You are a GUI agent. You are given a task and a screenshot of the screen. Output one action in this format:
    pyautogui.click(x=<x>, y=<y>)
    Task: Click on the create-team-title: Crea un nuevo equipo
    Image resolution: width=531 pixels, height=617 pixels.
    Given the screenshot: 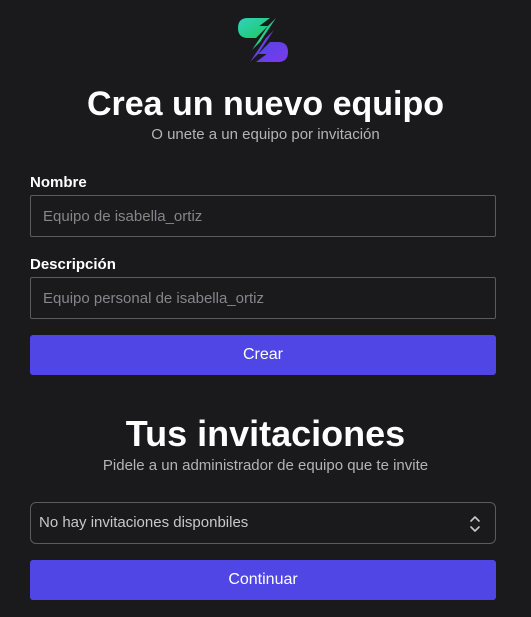 What is the action you would take?
    pyautogui.click(x=265, y=104)
    